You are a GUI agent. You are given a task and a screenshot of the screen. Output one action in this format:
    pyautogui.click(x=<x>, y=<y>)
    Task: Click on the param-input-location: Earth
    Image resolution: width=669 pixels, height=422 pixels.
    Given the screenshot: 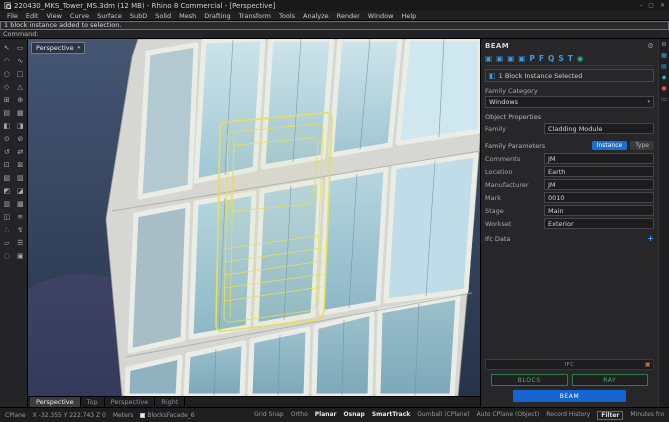 What is the action you would take?
    pyautogui.click(x=599, y=171)
    